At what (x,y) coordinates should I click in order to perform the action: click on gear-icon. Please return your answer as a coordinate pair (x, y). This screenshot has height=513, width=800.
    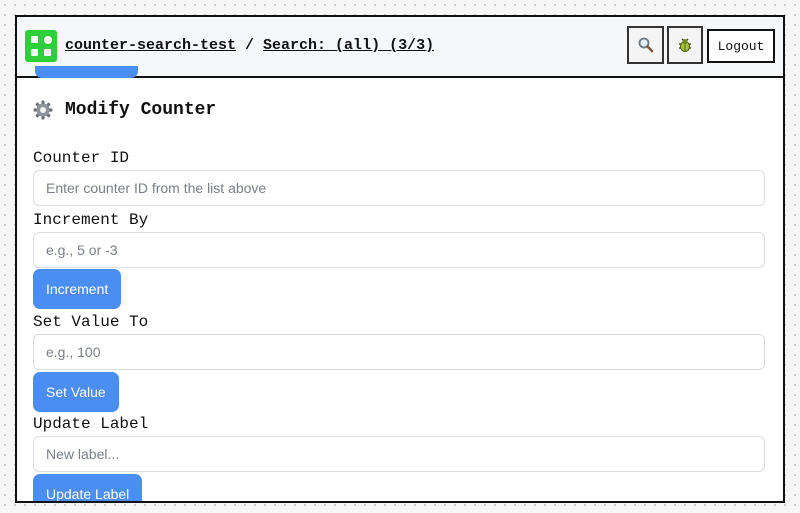
    Looking at the image, I should click on (43, 110).